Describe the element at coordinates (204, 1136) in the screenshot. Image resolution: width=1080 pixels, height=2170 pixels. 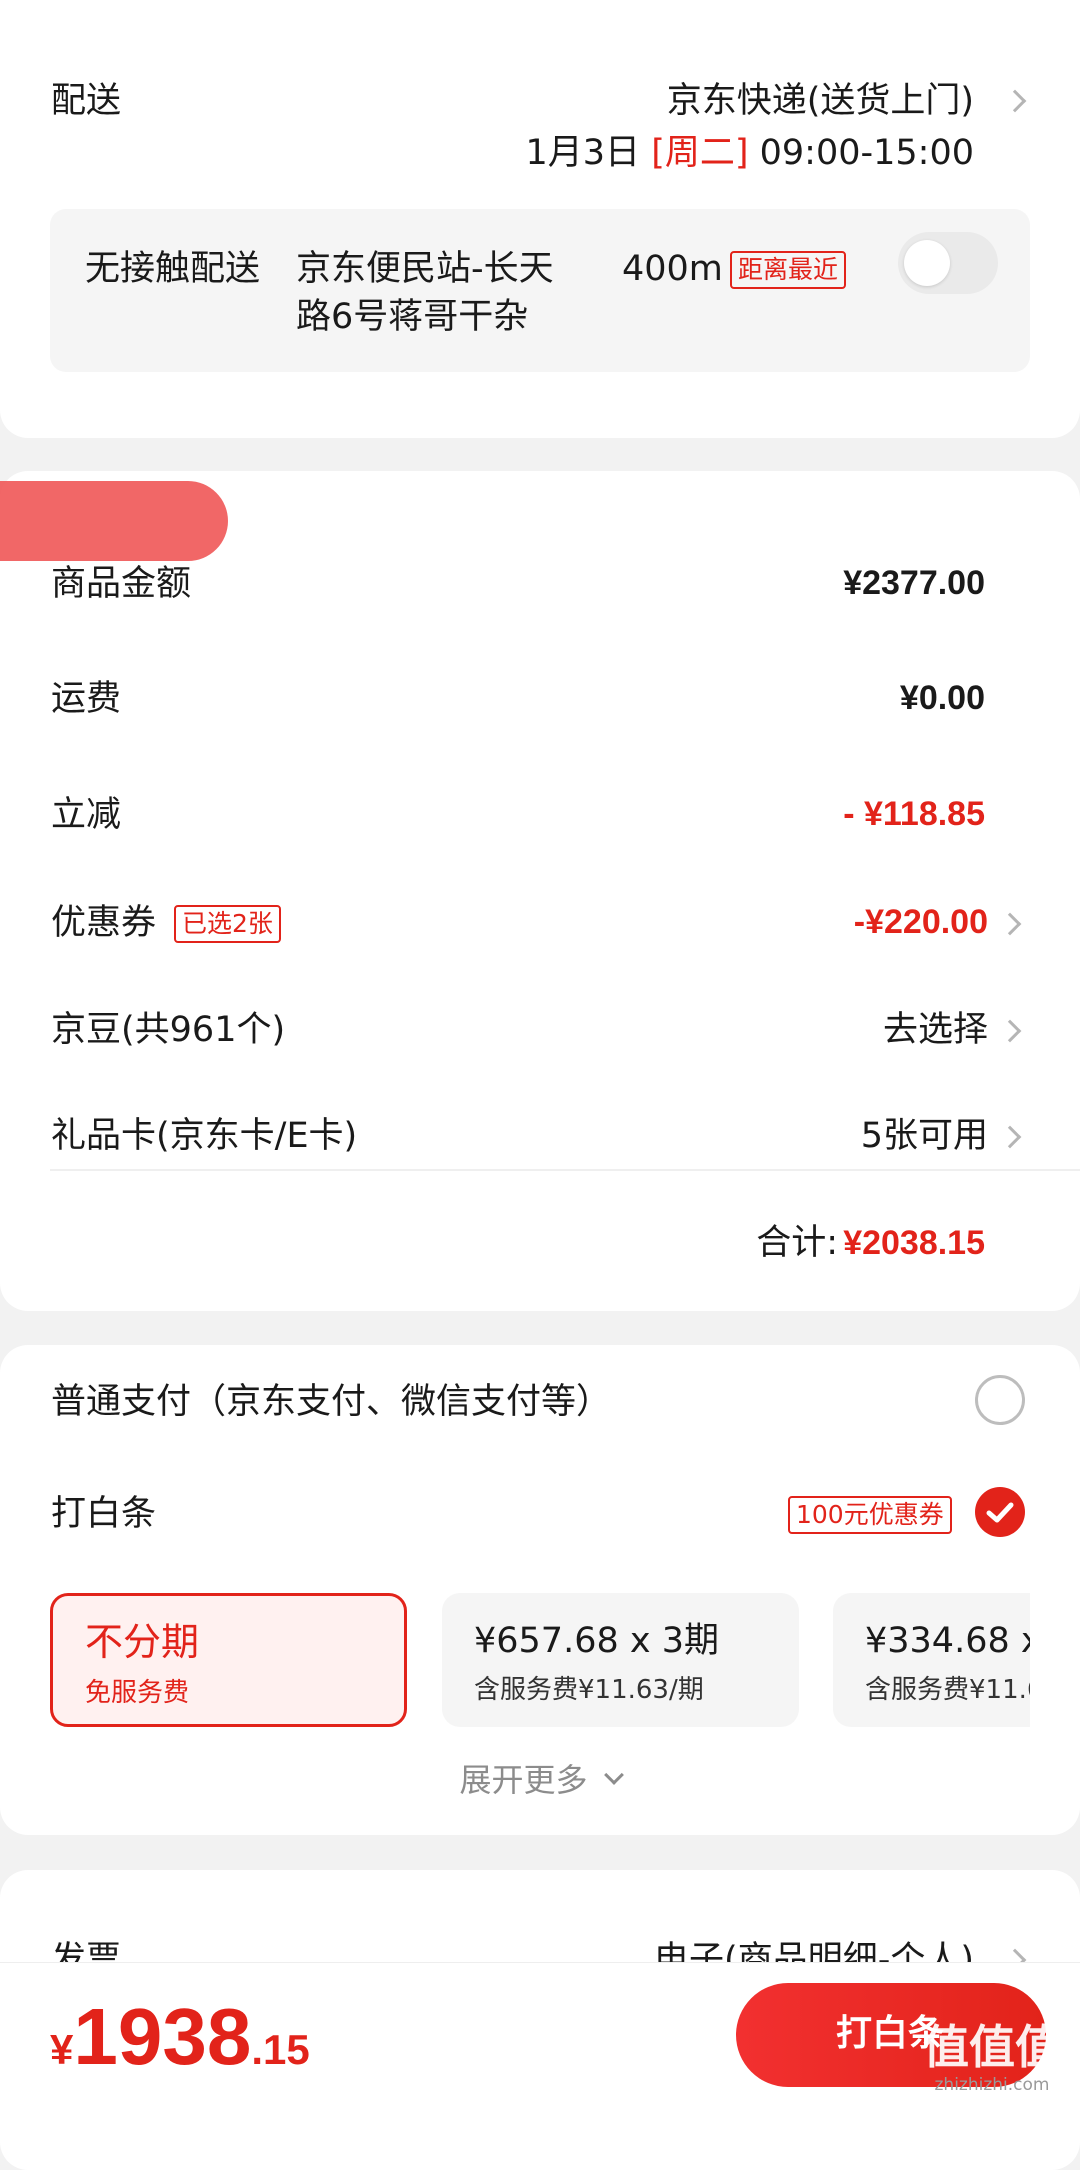
I see `gift-card-label: 礼品卡(京东卡/E卡)` at that location.